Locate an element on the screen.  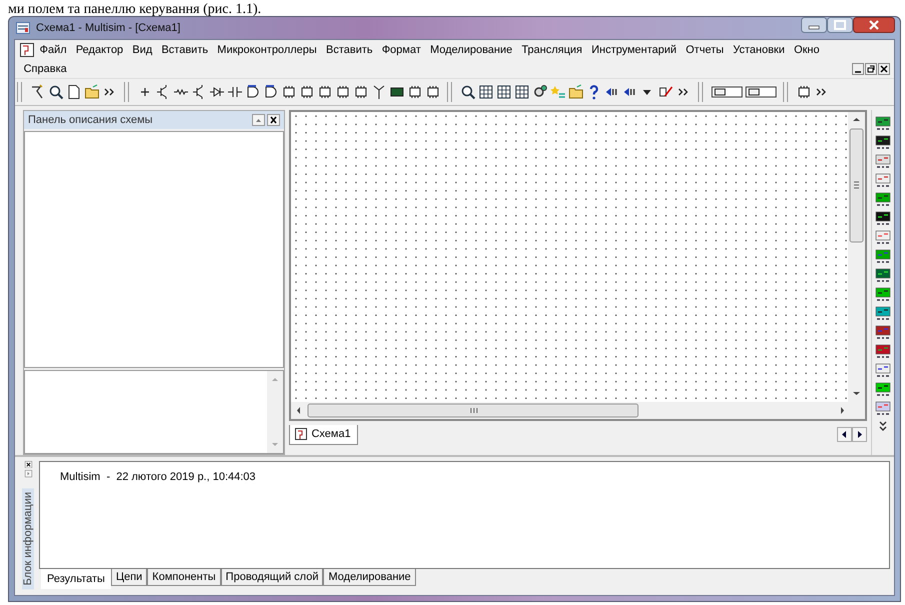
pin-icon is located at coordinates (259, 120).